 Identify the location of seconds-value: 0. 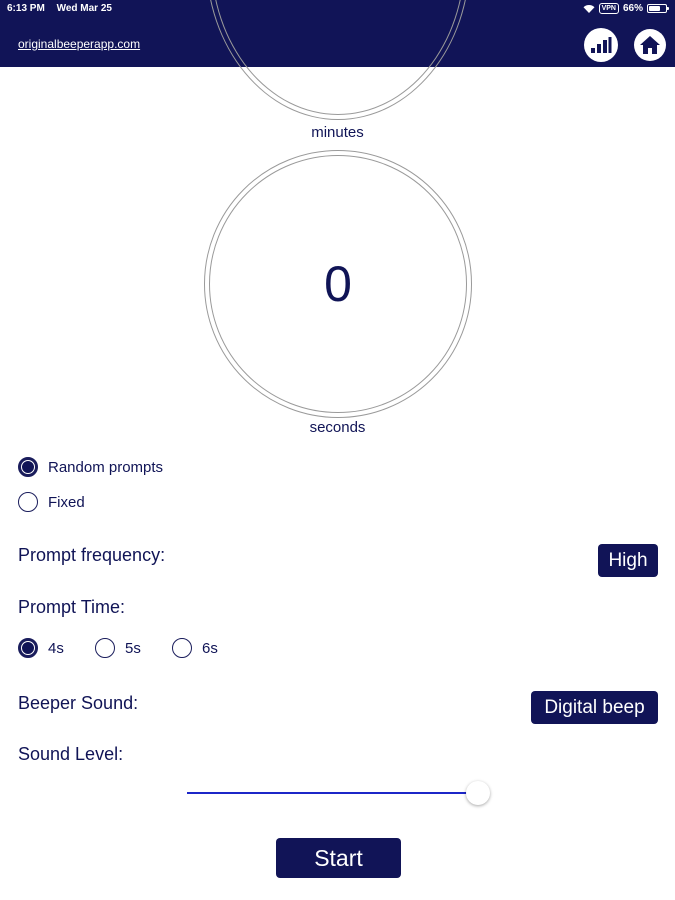
(338, 284).